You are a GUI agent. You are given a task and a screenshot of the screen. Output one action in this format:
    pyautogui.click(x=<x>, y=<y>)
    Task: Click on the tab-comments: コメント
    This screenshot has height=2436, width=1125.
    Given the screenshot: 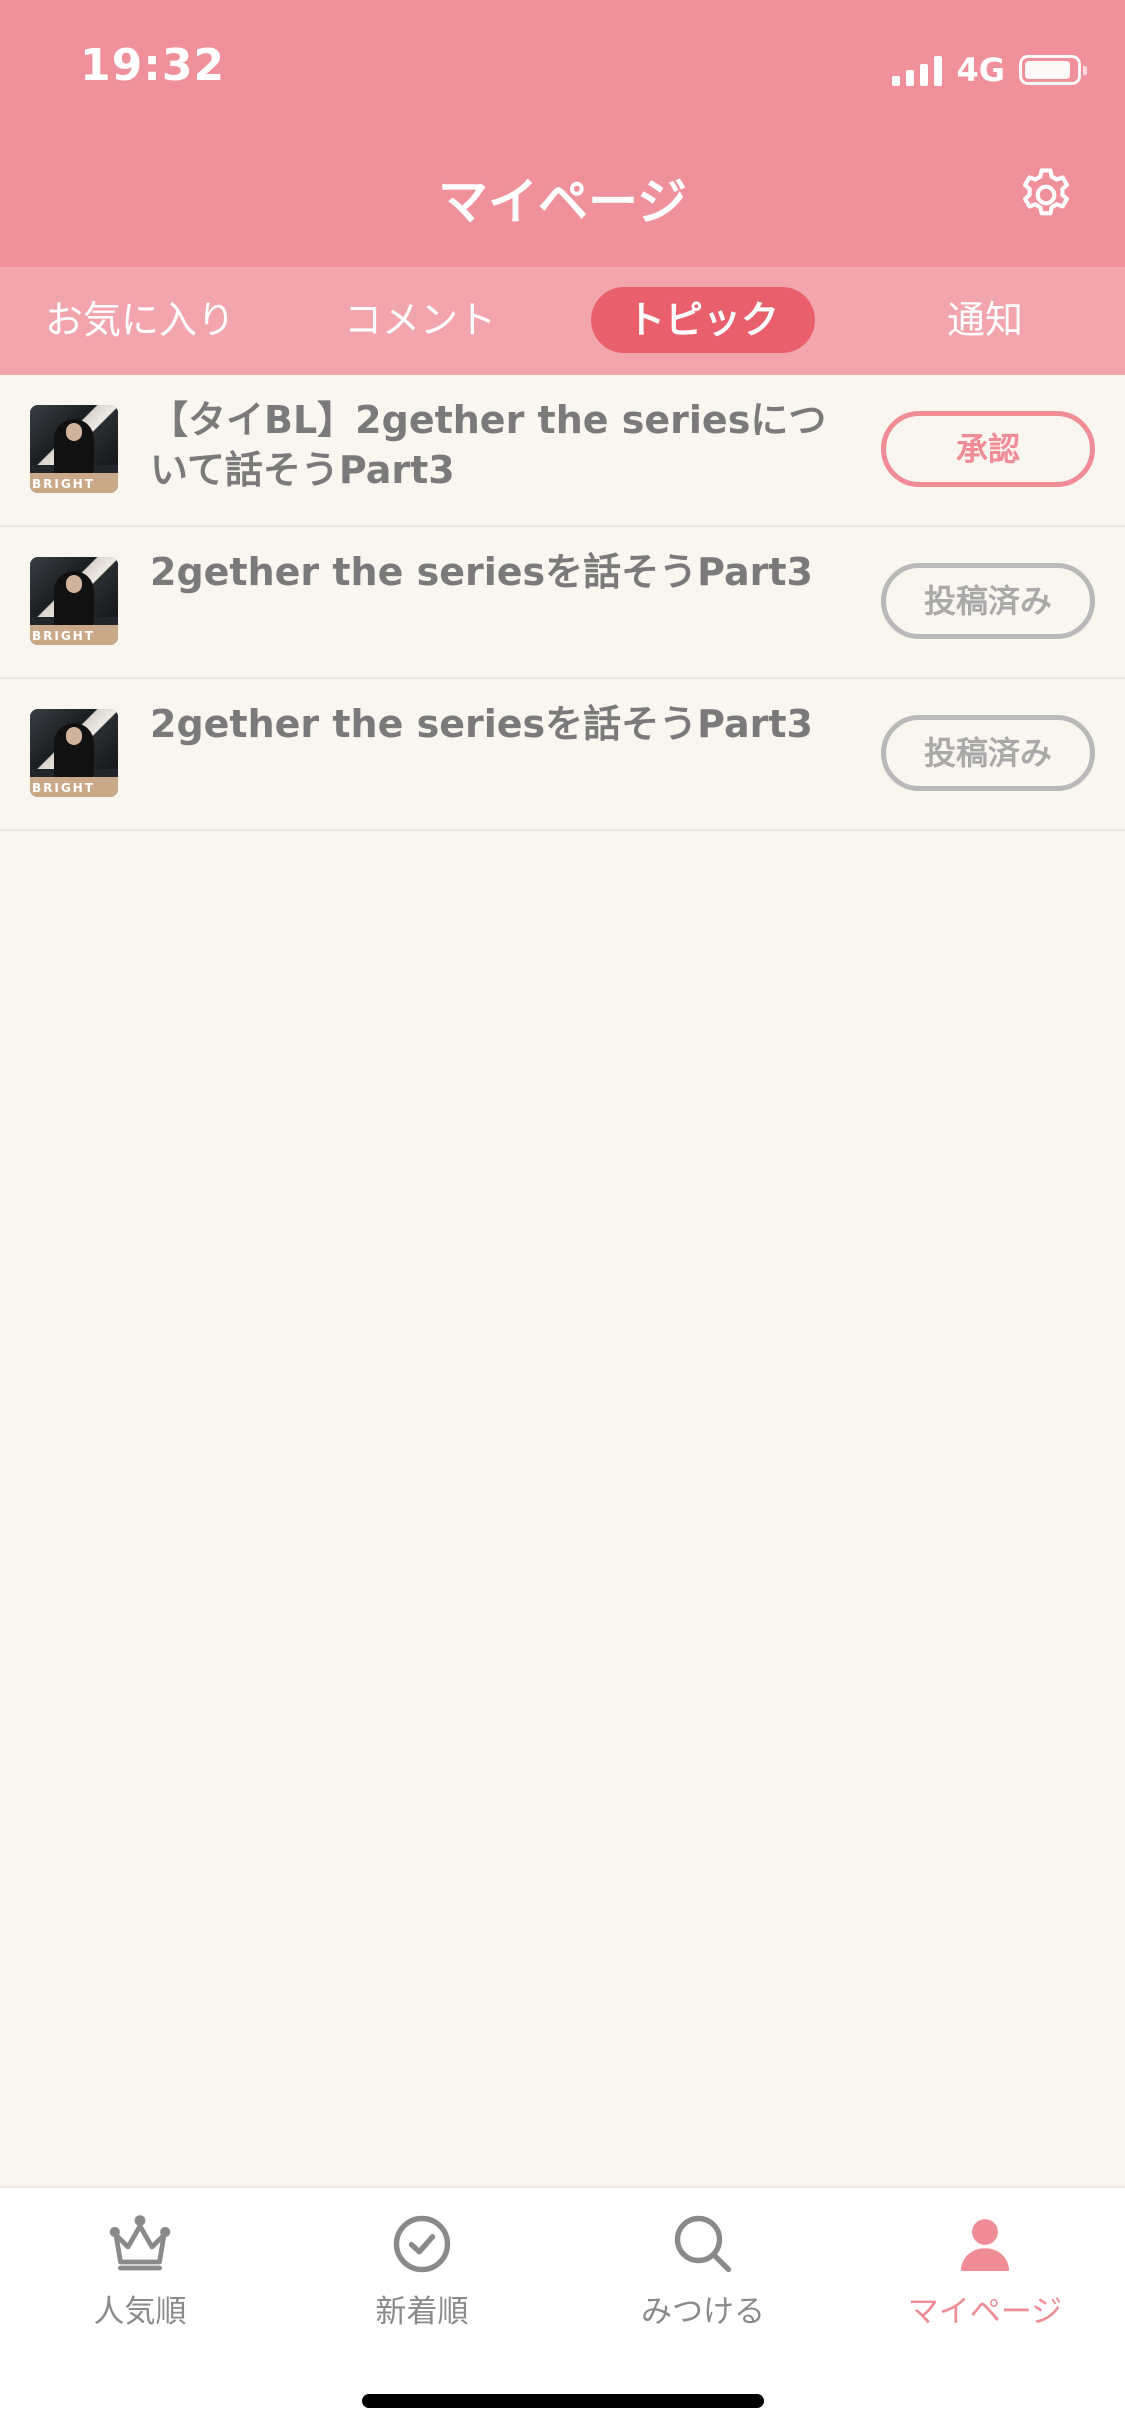 What is the action you would take?
    pyautogui.click(x=420, y=320)
    